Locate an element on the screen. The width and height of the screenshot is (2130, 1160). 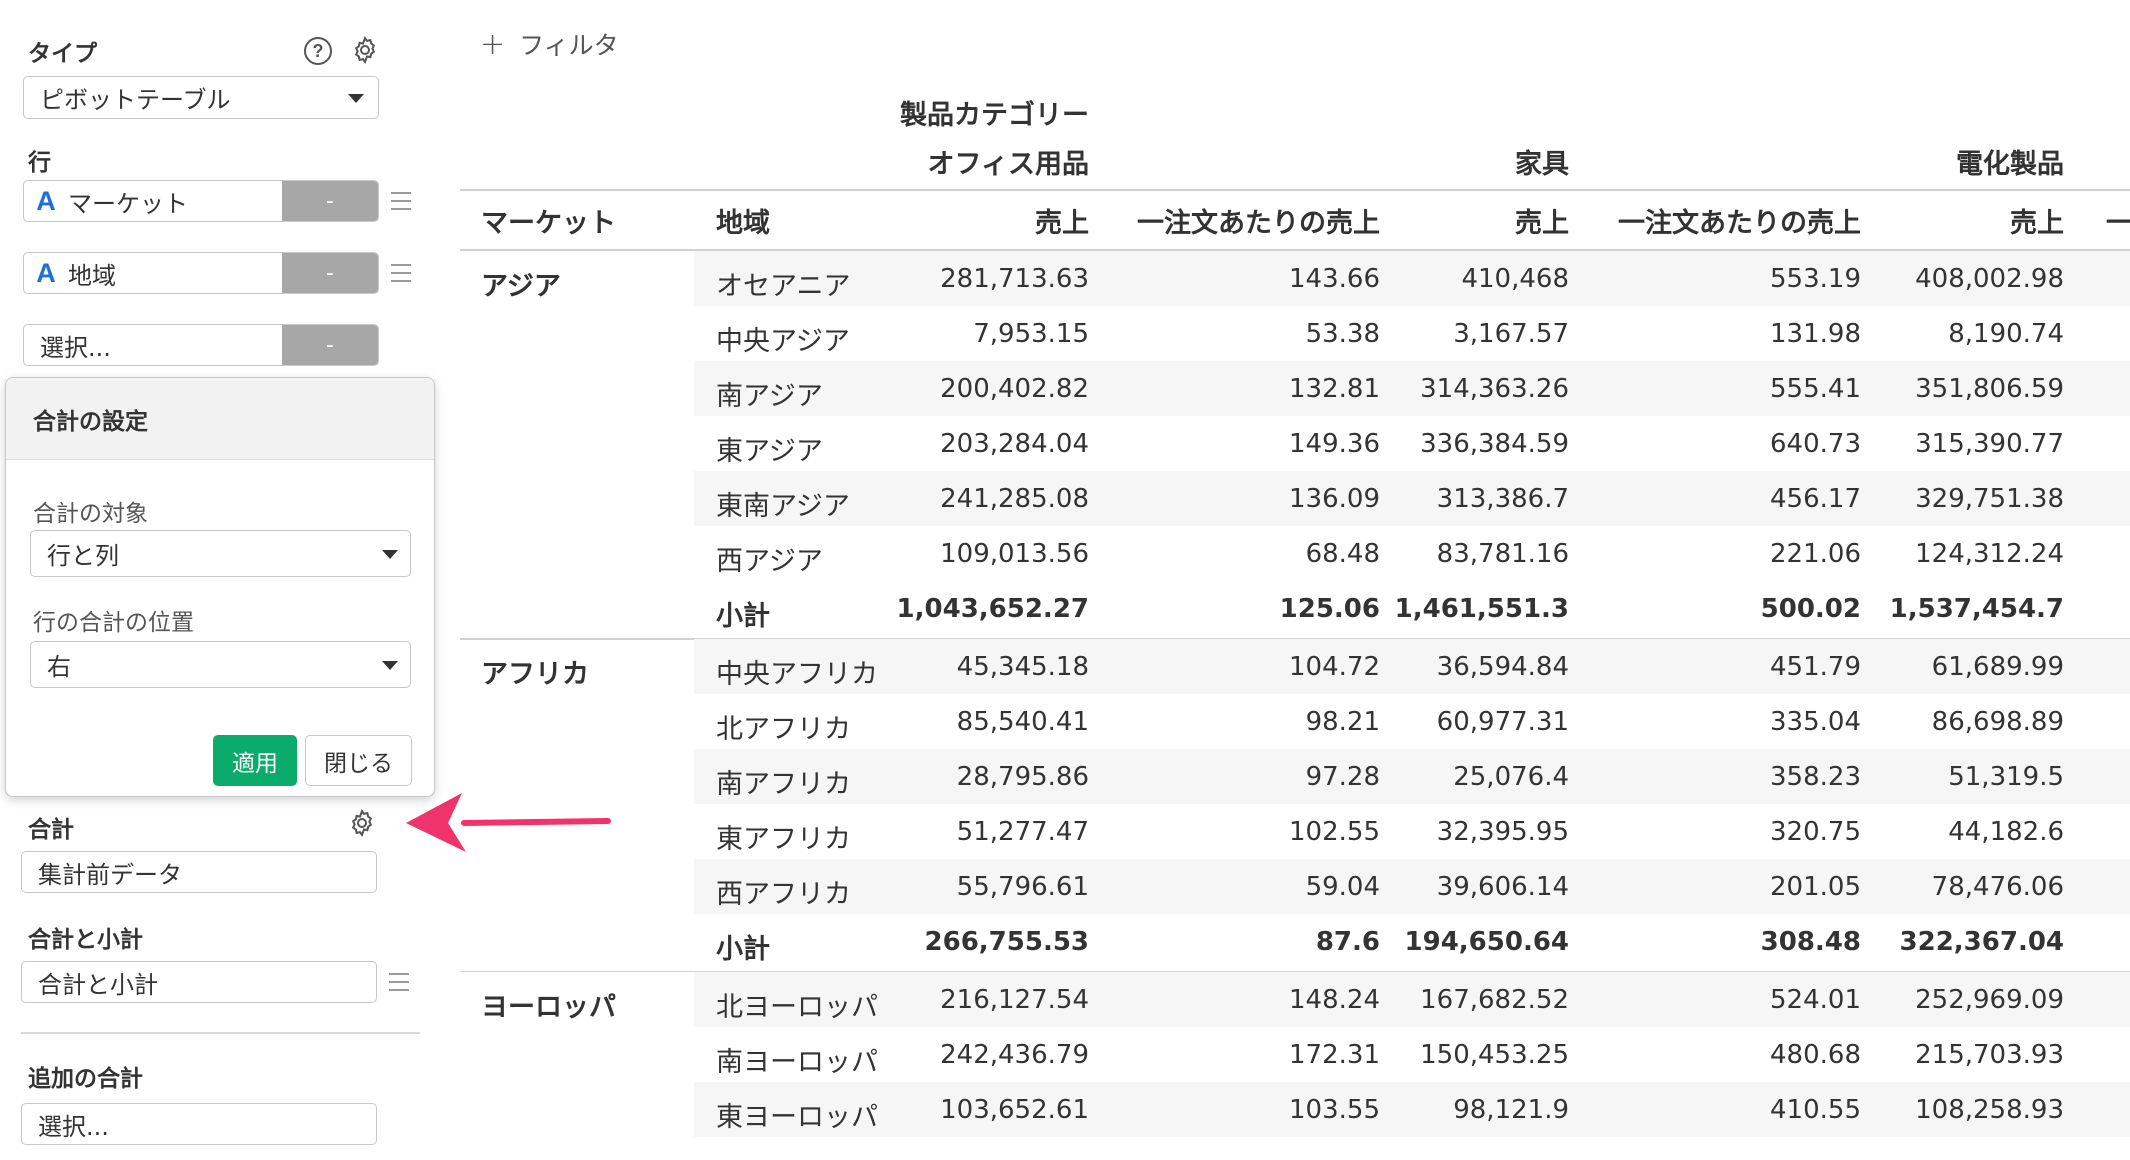
value-cell: 336,384.59 is located at coordinates (1494, 444).